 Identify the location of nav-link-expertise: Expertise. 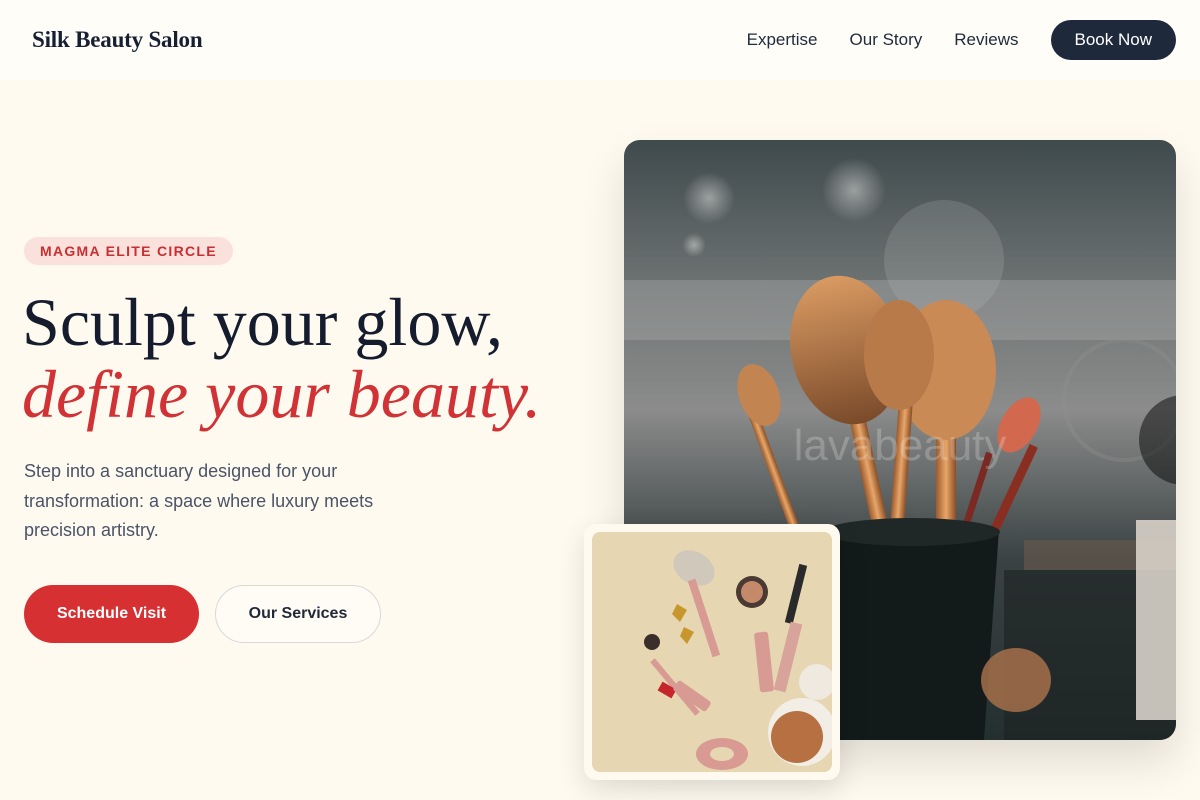
(782, 40).